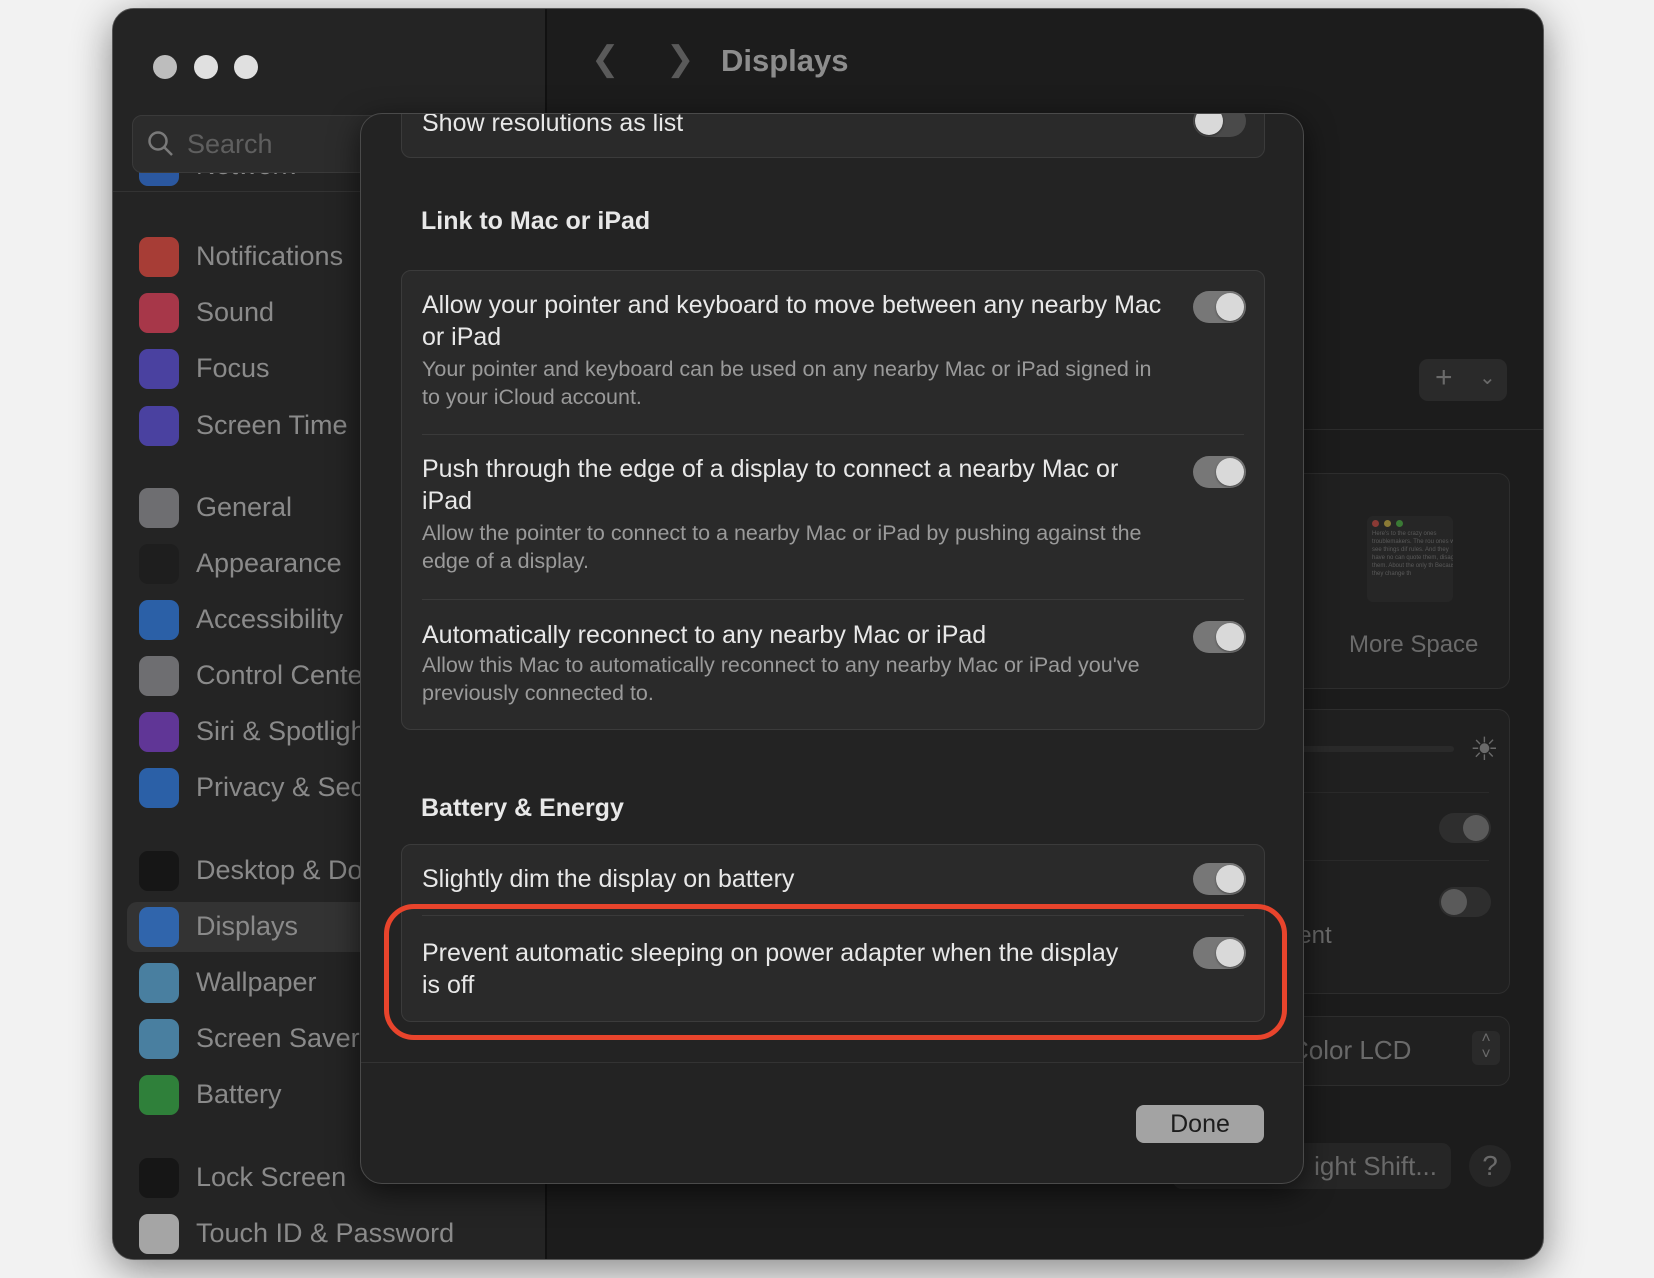 The height and width of the screenshot is (1278, 1654). Describe the element at coordinates (1219, 637) in the screenshot. I see `auto-reconnect-toggle` at that location.